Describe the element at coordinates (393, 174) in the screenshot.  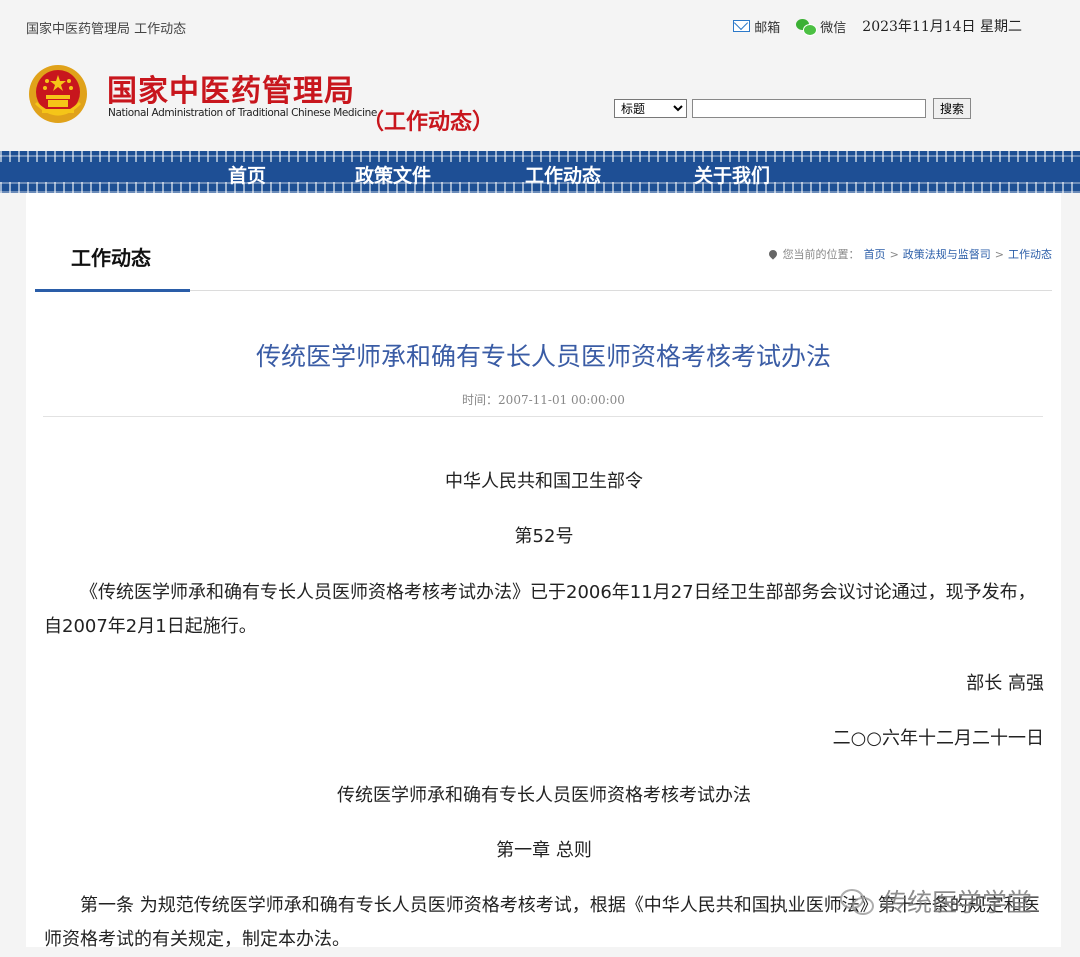
I see `nav-item-policy: 政策文件` at that location.